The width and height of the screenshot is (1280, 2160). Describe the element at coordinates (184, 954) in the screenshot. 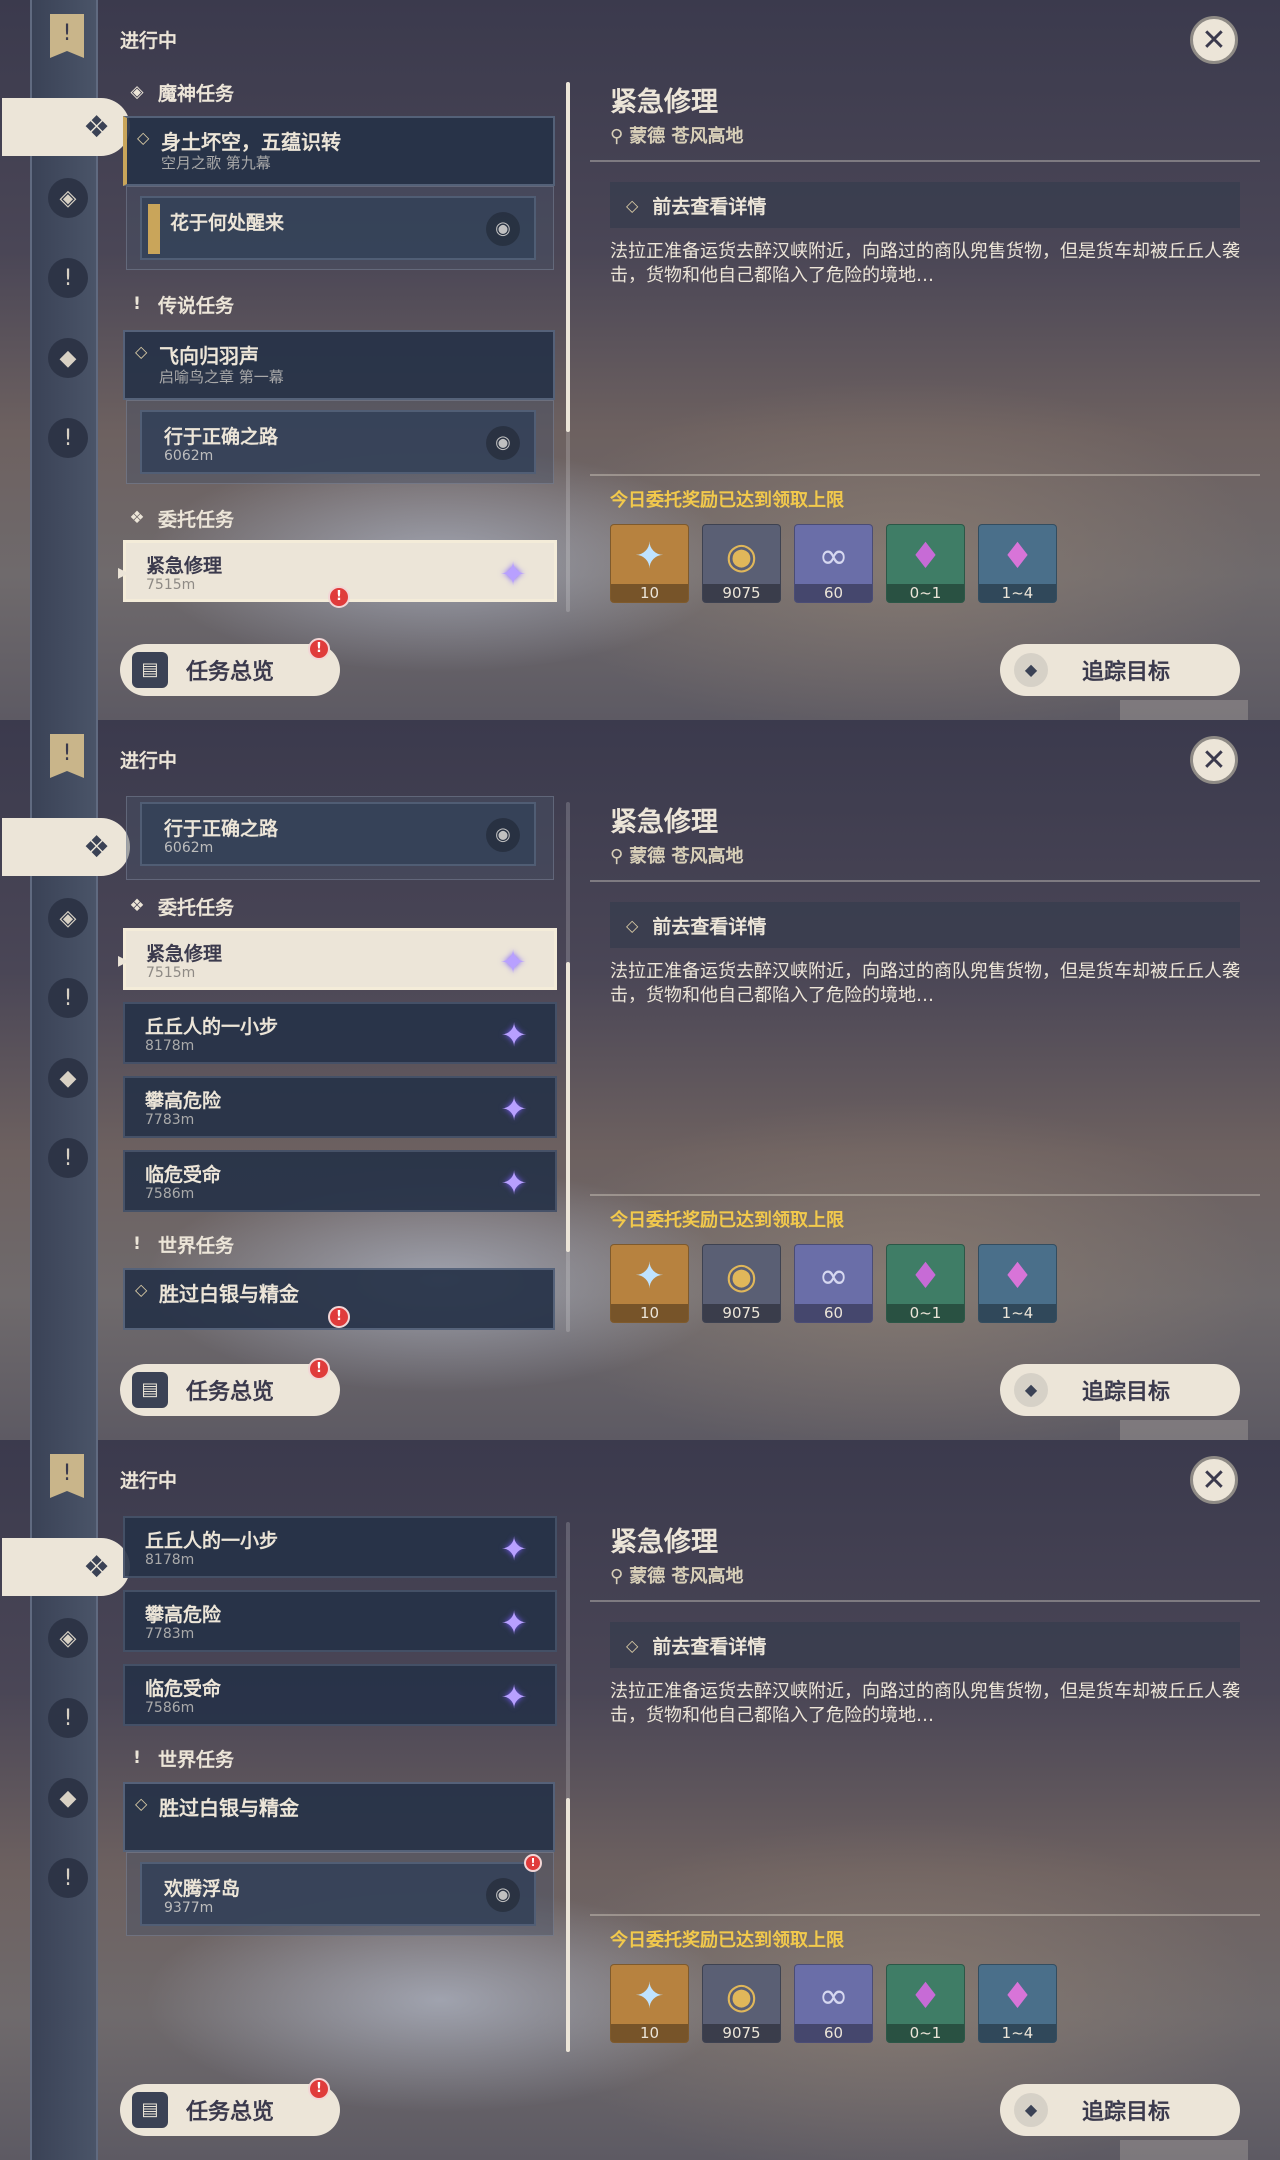

I see `commission-title: 紧急修理` at that location.